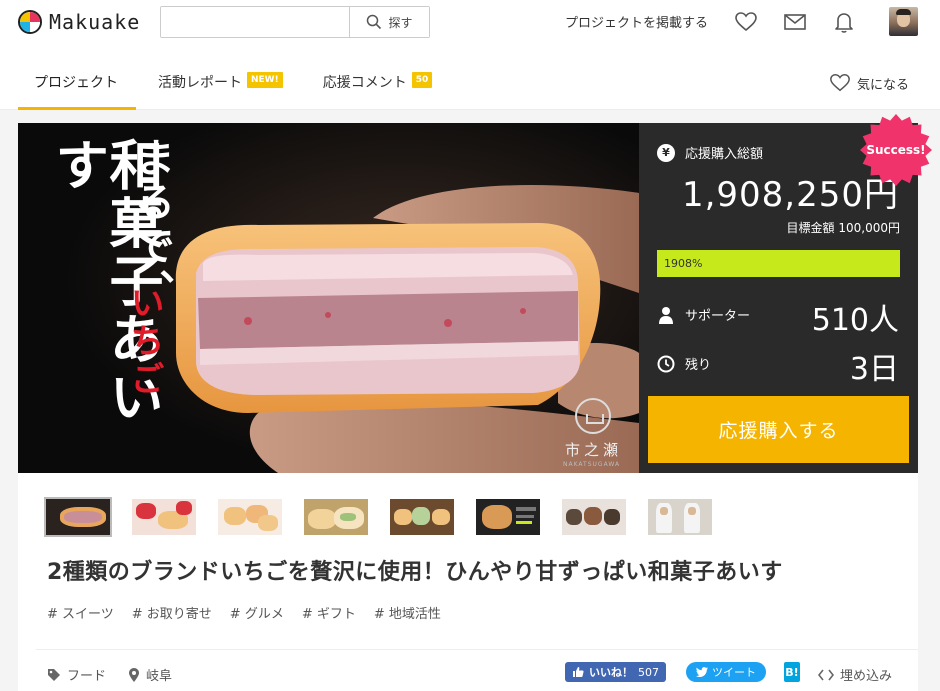 The width and height of the screenshot is (940, 691). I want to click on post-project-link: プロジェクトを掲載する, so click(636, 21).